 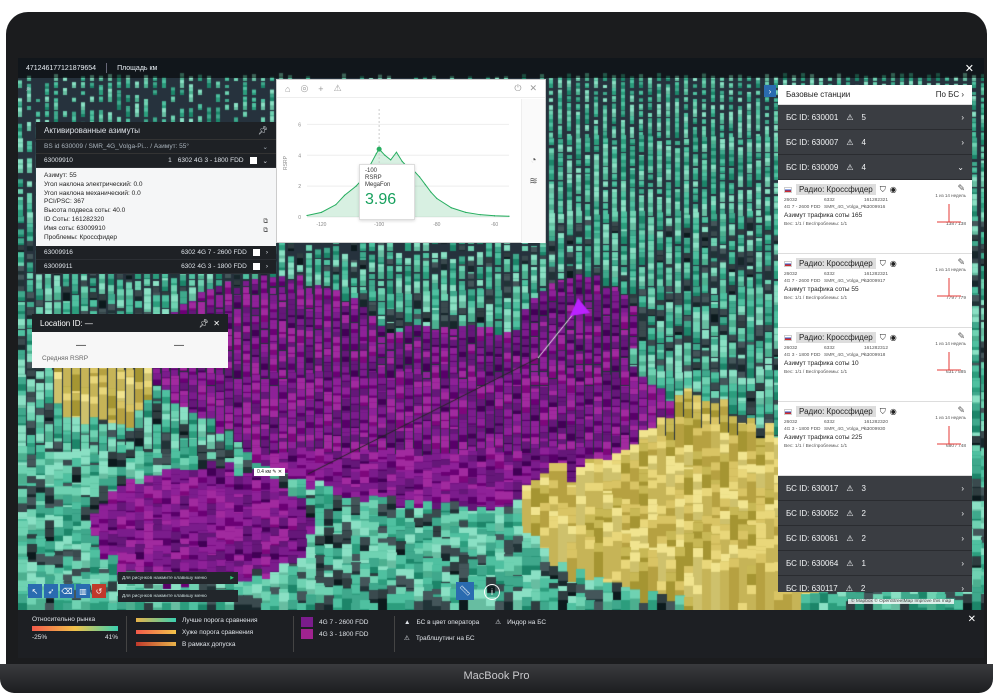 What do you see at coordinates (494, 225) in the screenshot?
I see `x-tick-label: -60` at bounding box center [494, 225].